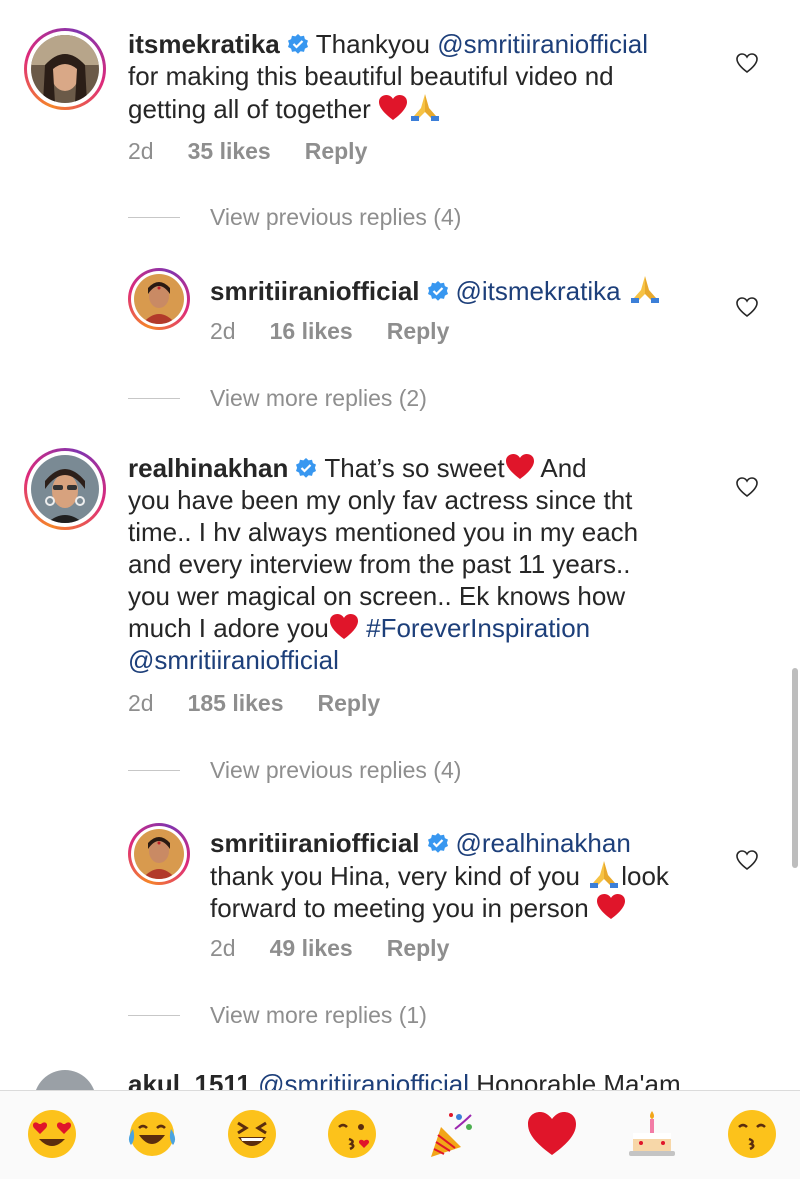  I want to click on mention-link: @realhinakhan, so click(543, 843).